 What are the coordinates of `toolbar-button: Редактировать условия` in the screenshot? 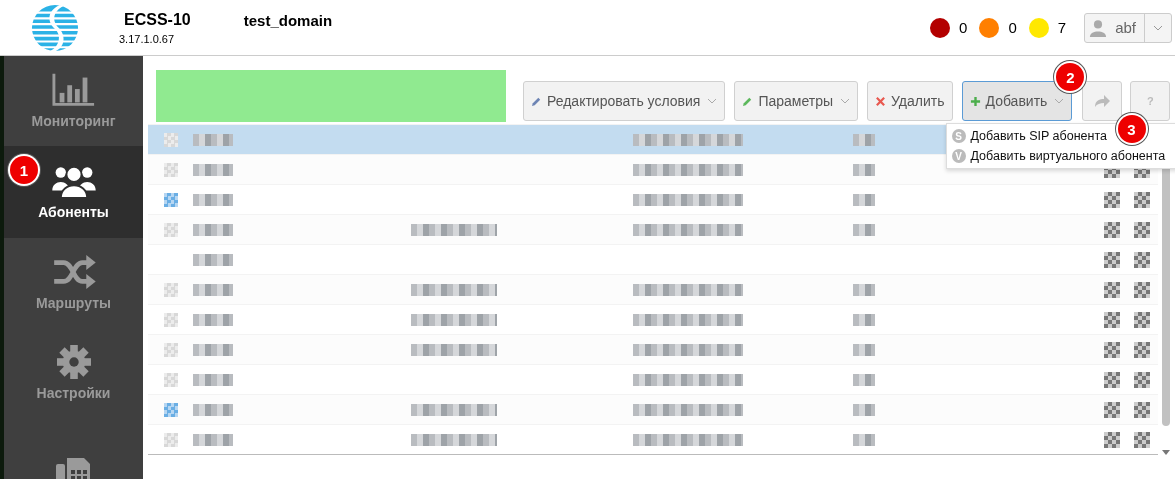 It's located at (624, 101).